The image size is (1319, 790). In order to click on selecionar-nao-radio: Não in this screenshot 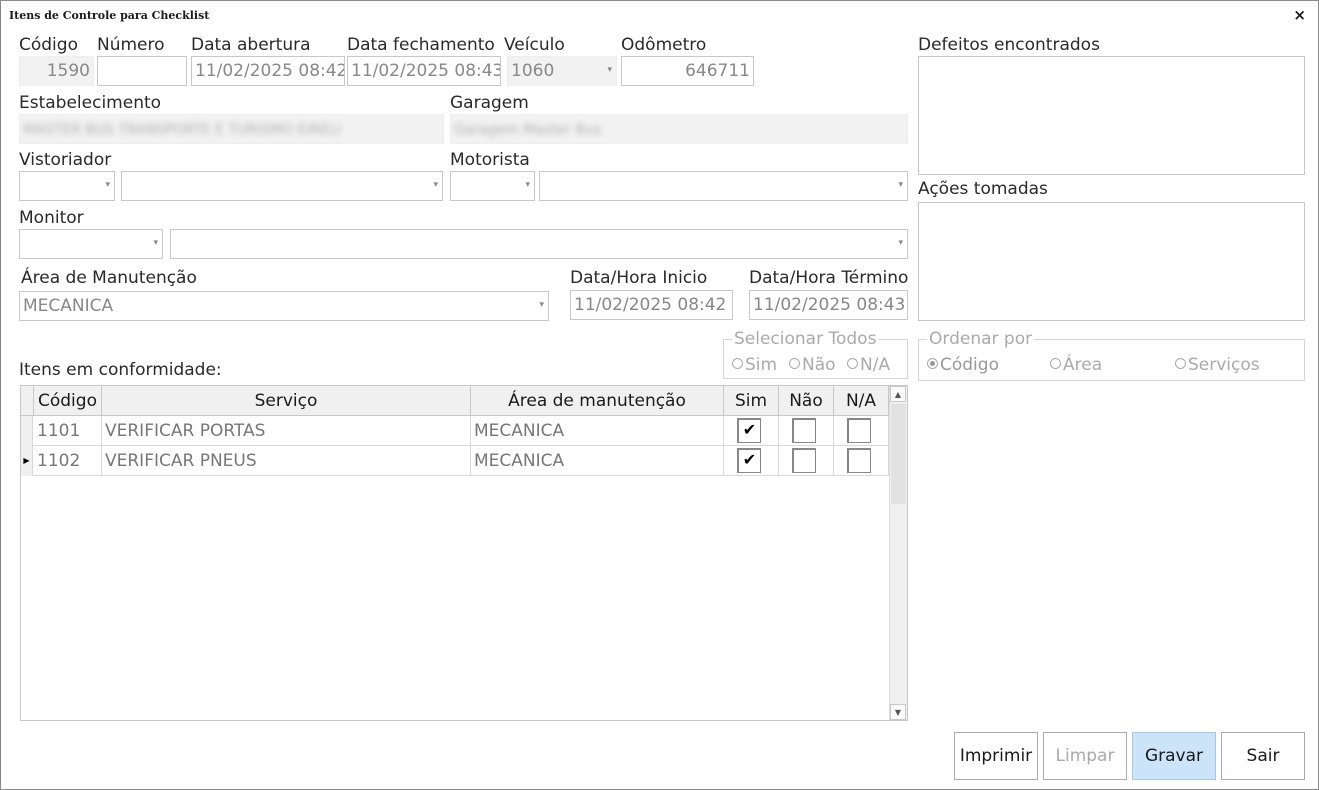, I will do `click(812, 365)`.